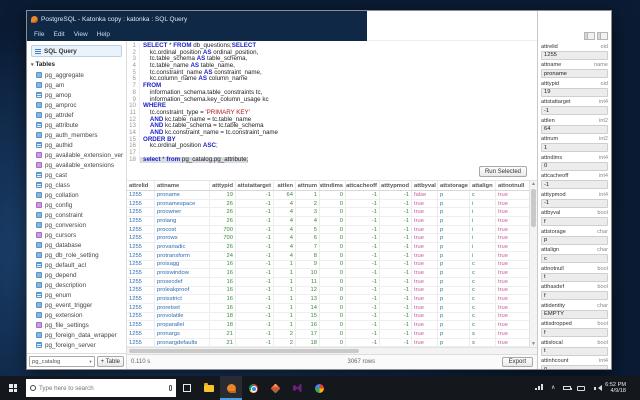 The width and height of the screenshot is (640, 400). Describe the element at coordinates (328, 221) in the screenshot. I see `table-row: 1255 prolang 26 -1 4 4 0 -1 -1 true p i true` at that location.